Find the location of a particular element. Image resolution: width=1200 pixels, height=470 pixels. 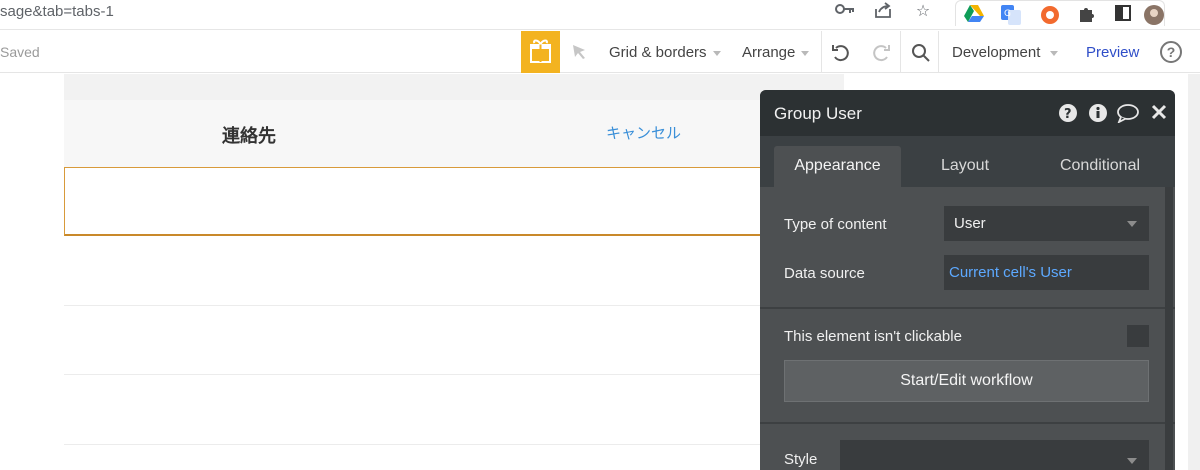

info-icon is located at coordinates (1098, 115).